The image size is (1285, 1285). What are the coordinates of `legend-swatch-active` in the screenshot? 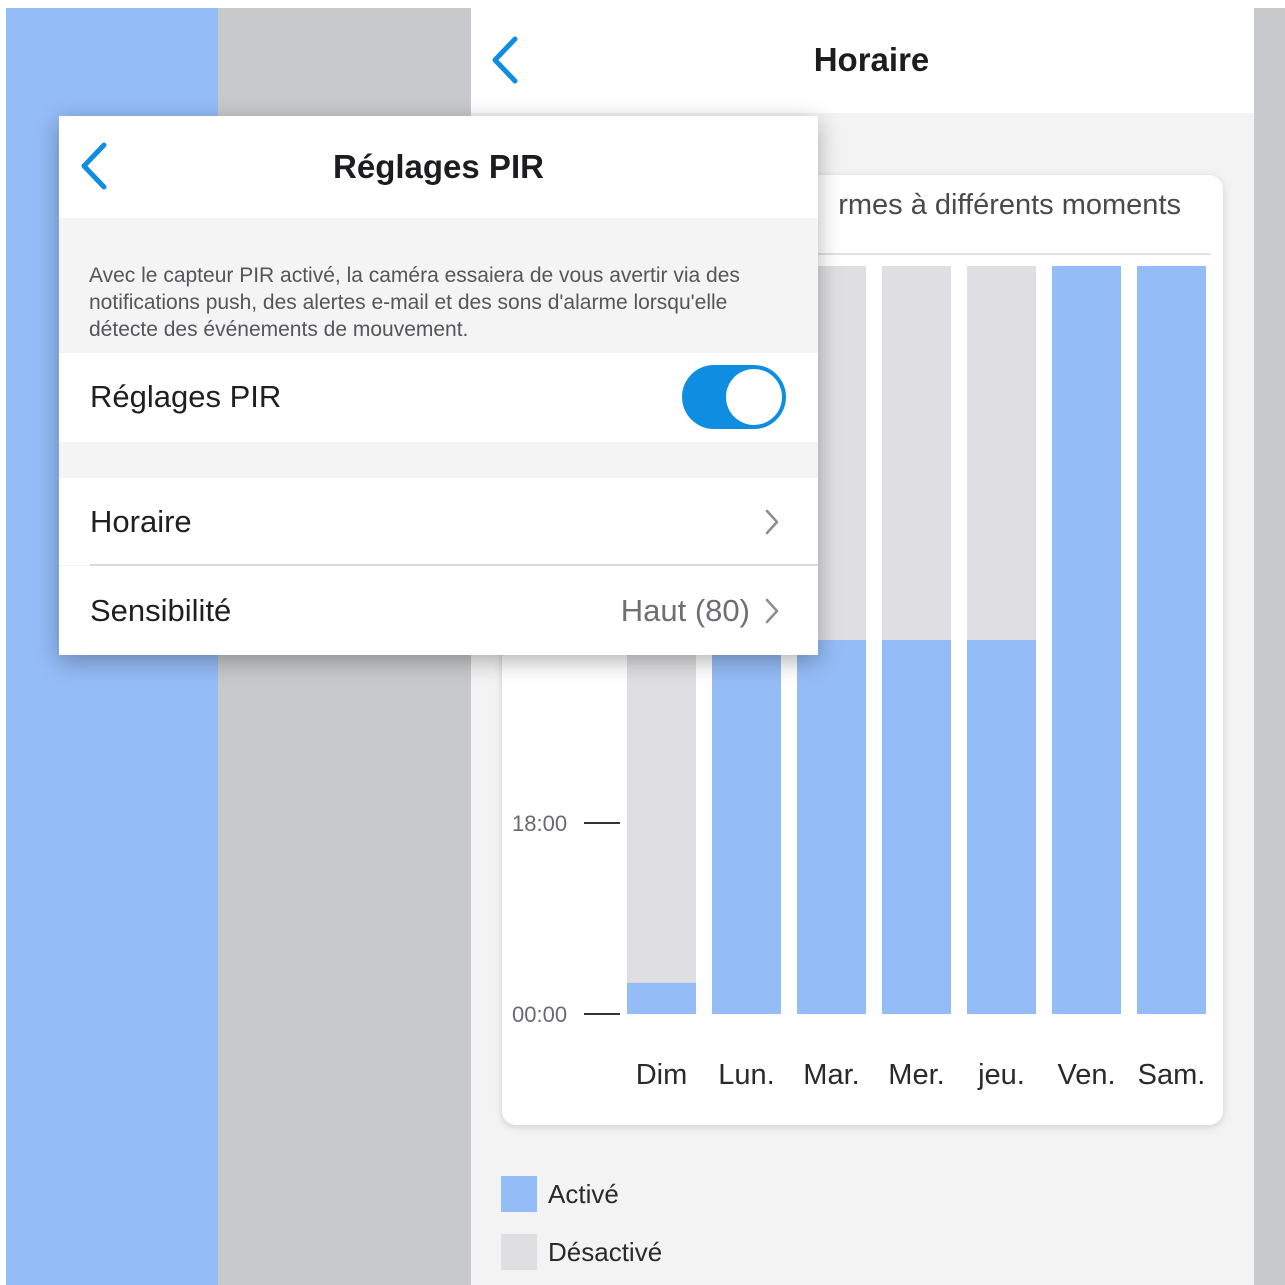 It's located at (519, 1194).